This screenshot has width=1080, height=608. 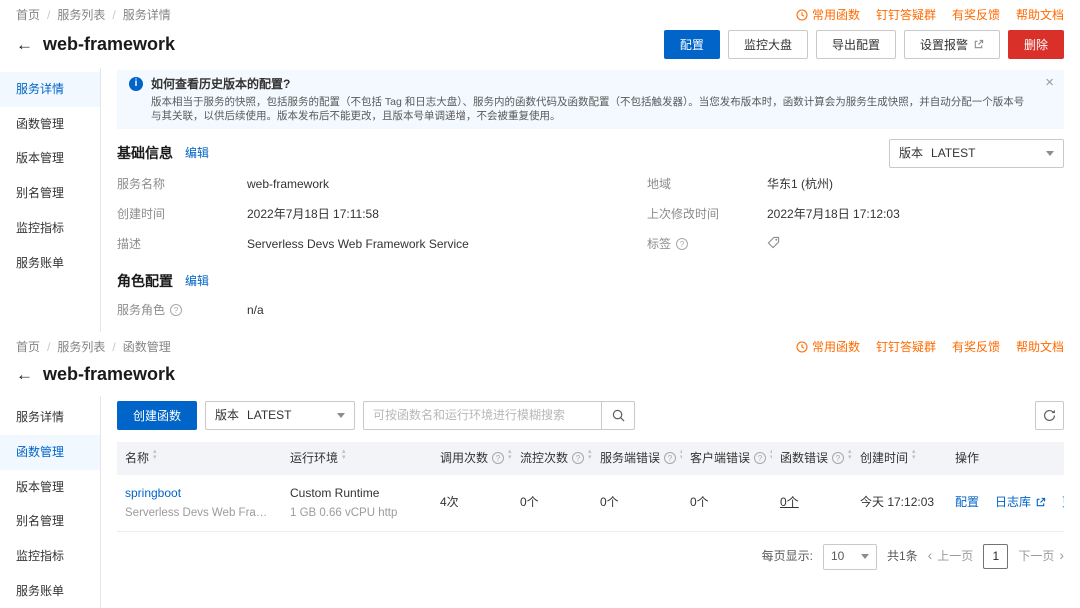 I want to click on service-role-value: n/a, so click(x=255, y=309).